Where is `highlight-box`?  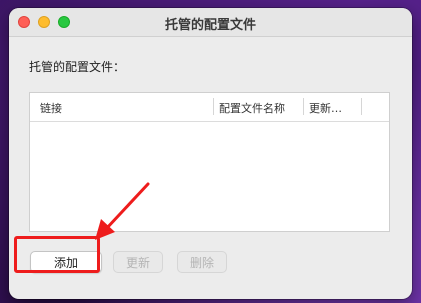 highlight-box is located at coordinates (57, 254).